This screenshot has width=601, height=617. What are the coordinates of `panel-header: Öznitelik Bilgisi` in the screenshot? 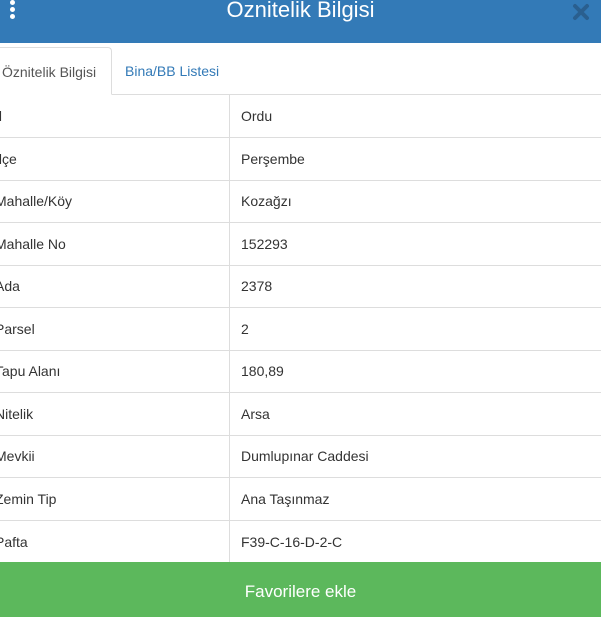 It's located at (300, 21).